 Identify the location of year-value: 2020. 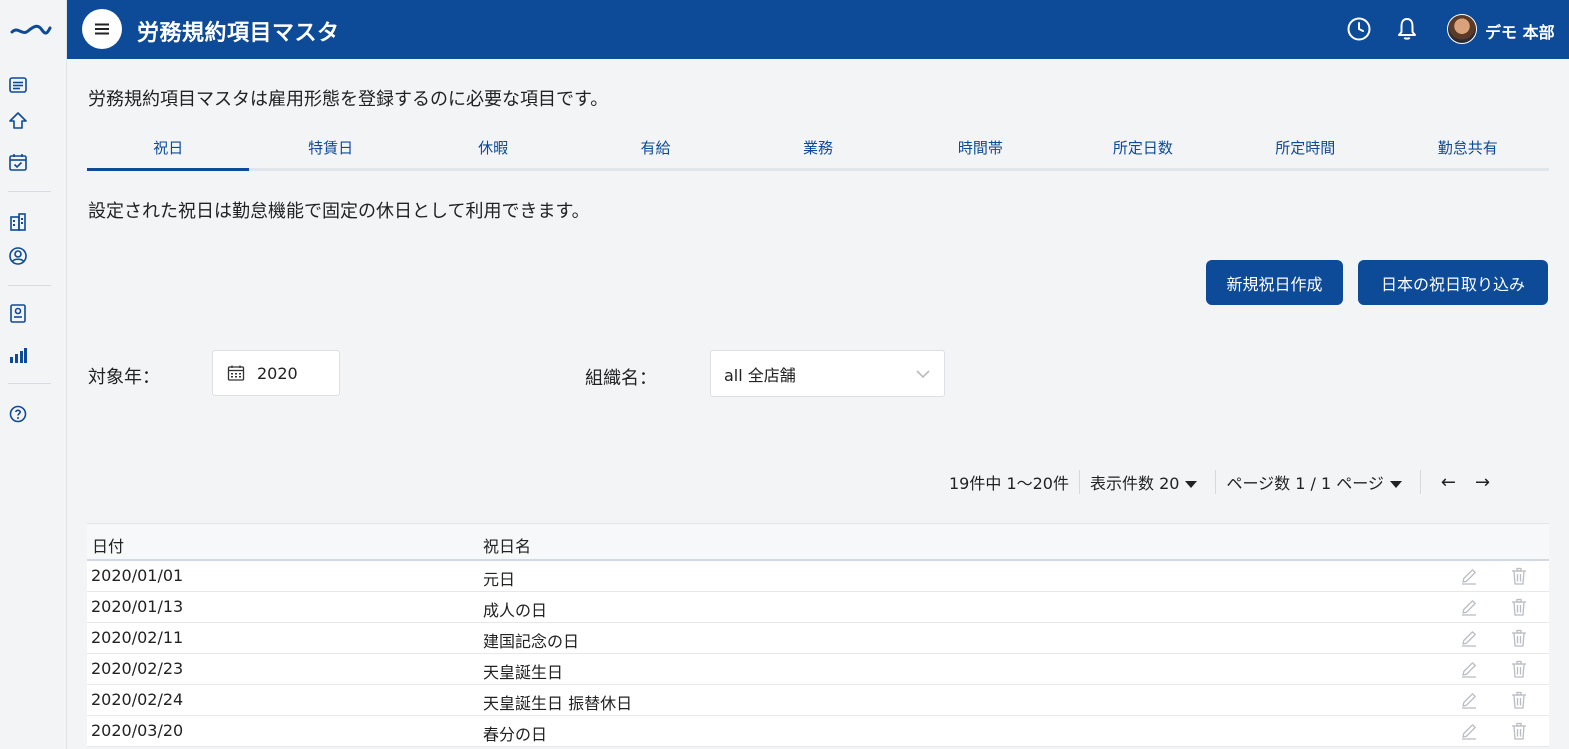
(277, 373).